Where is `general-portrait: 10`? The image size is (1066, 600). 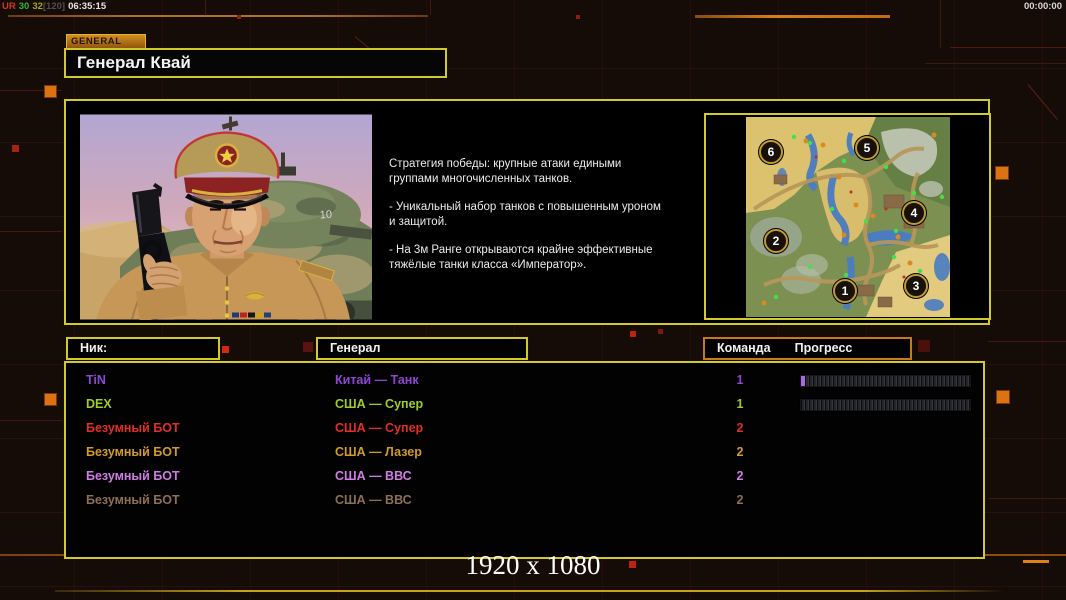 general-portrait: 10 is located at coordinates (226, 217).